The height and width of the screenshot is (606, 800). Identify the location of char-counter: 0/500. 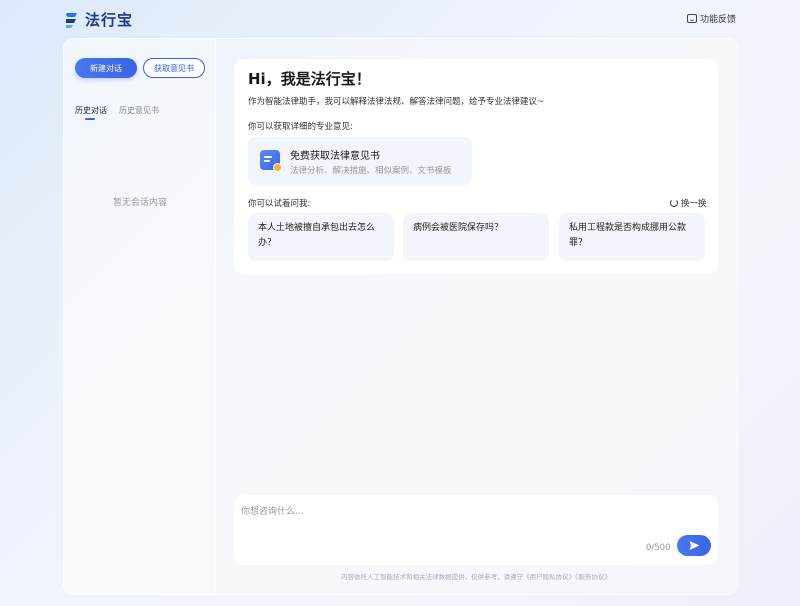
(658, 548).